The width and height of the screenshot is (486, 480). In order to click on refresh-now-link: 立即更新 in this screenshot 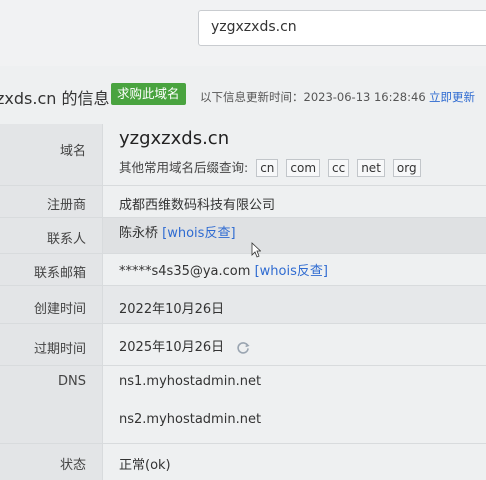, I will do `click(452, 97)`.